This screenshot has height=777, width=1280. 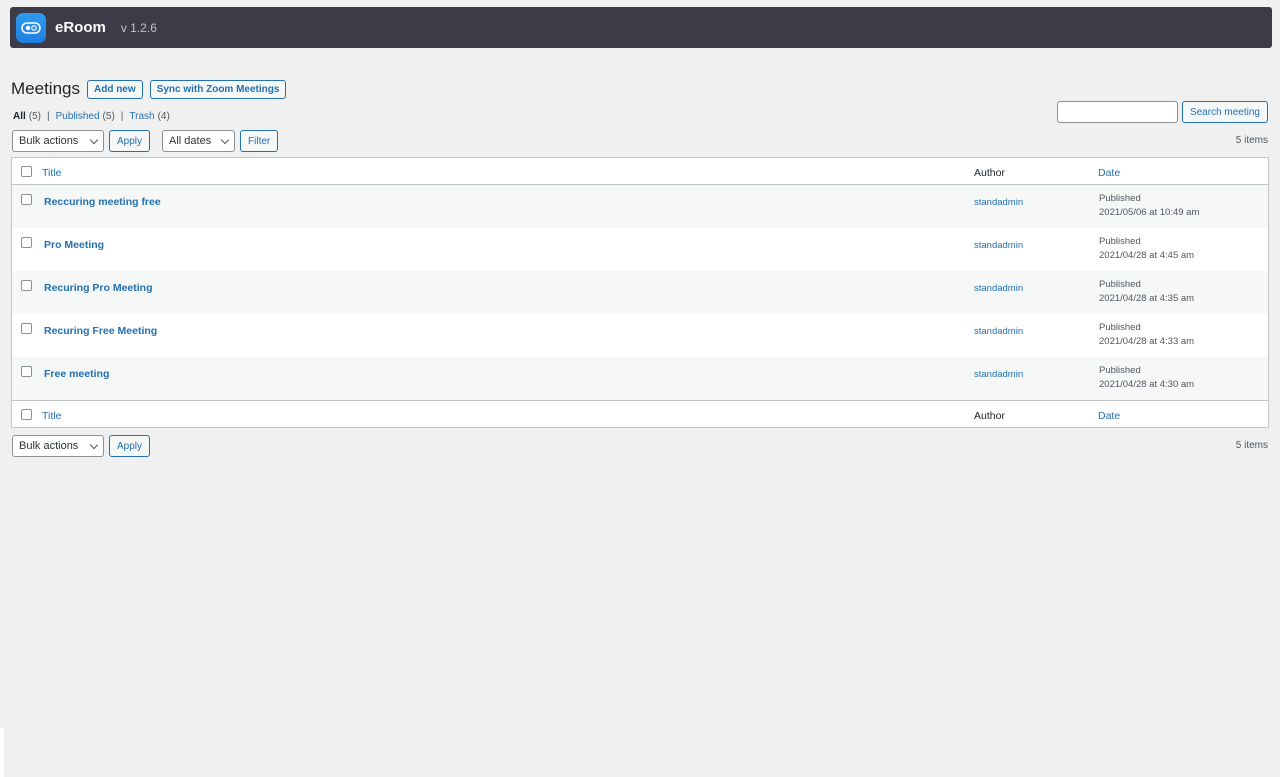 What do you see at coordinates (1251, 445) in the screenshot?
I see `items-count-bottom: 5 items` at bounding box center [1251, 445].